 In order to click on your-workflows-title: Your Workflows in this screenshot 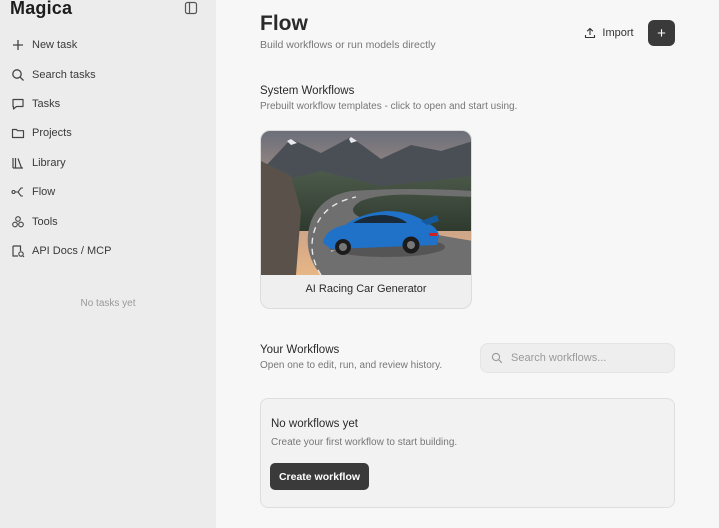, I will do `click(300, 350)`.